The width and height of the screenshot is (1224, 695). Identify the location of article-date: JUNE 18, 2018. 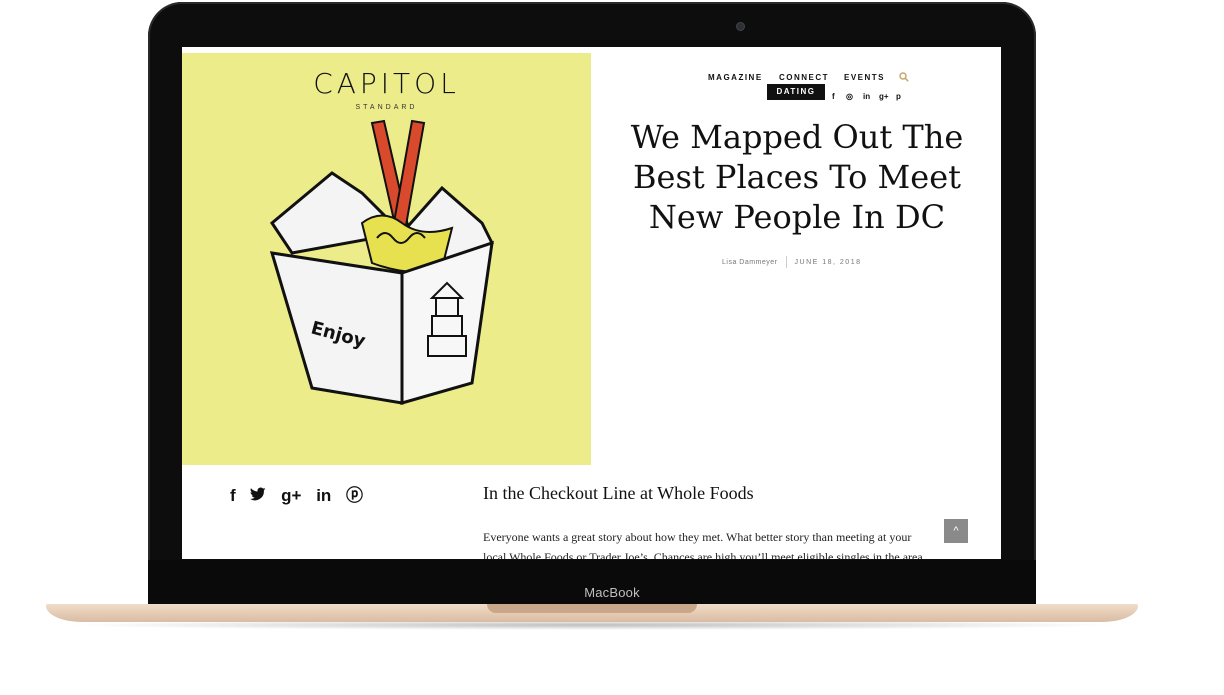
(828, 262).